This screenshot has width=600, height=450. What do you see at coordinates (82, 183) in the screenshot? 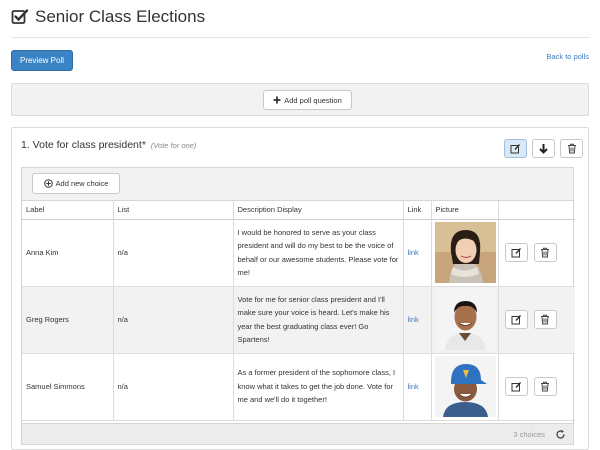
I see `add-new-choice-label: Add new choice` at bounding box center [82, 183].